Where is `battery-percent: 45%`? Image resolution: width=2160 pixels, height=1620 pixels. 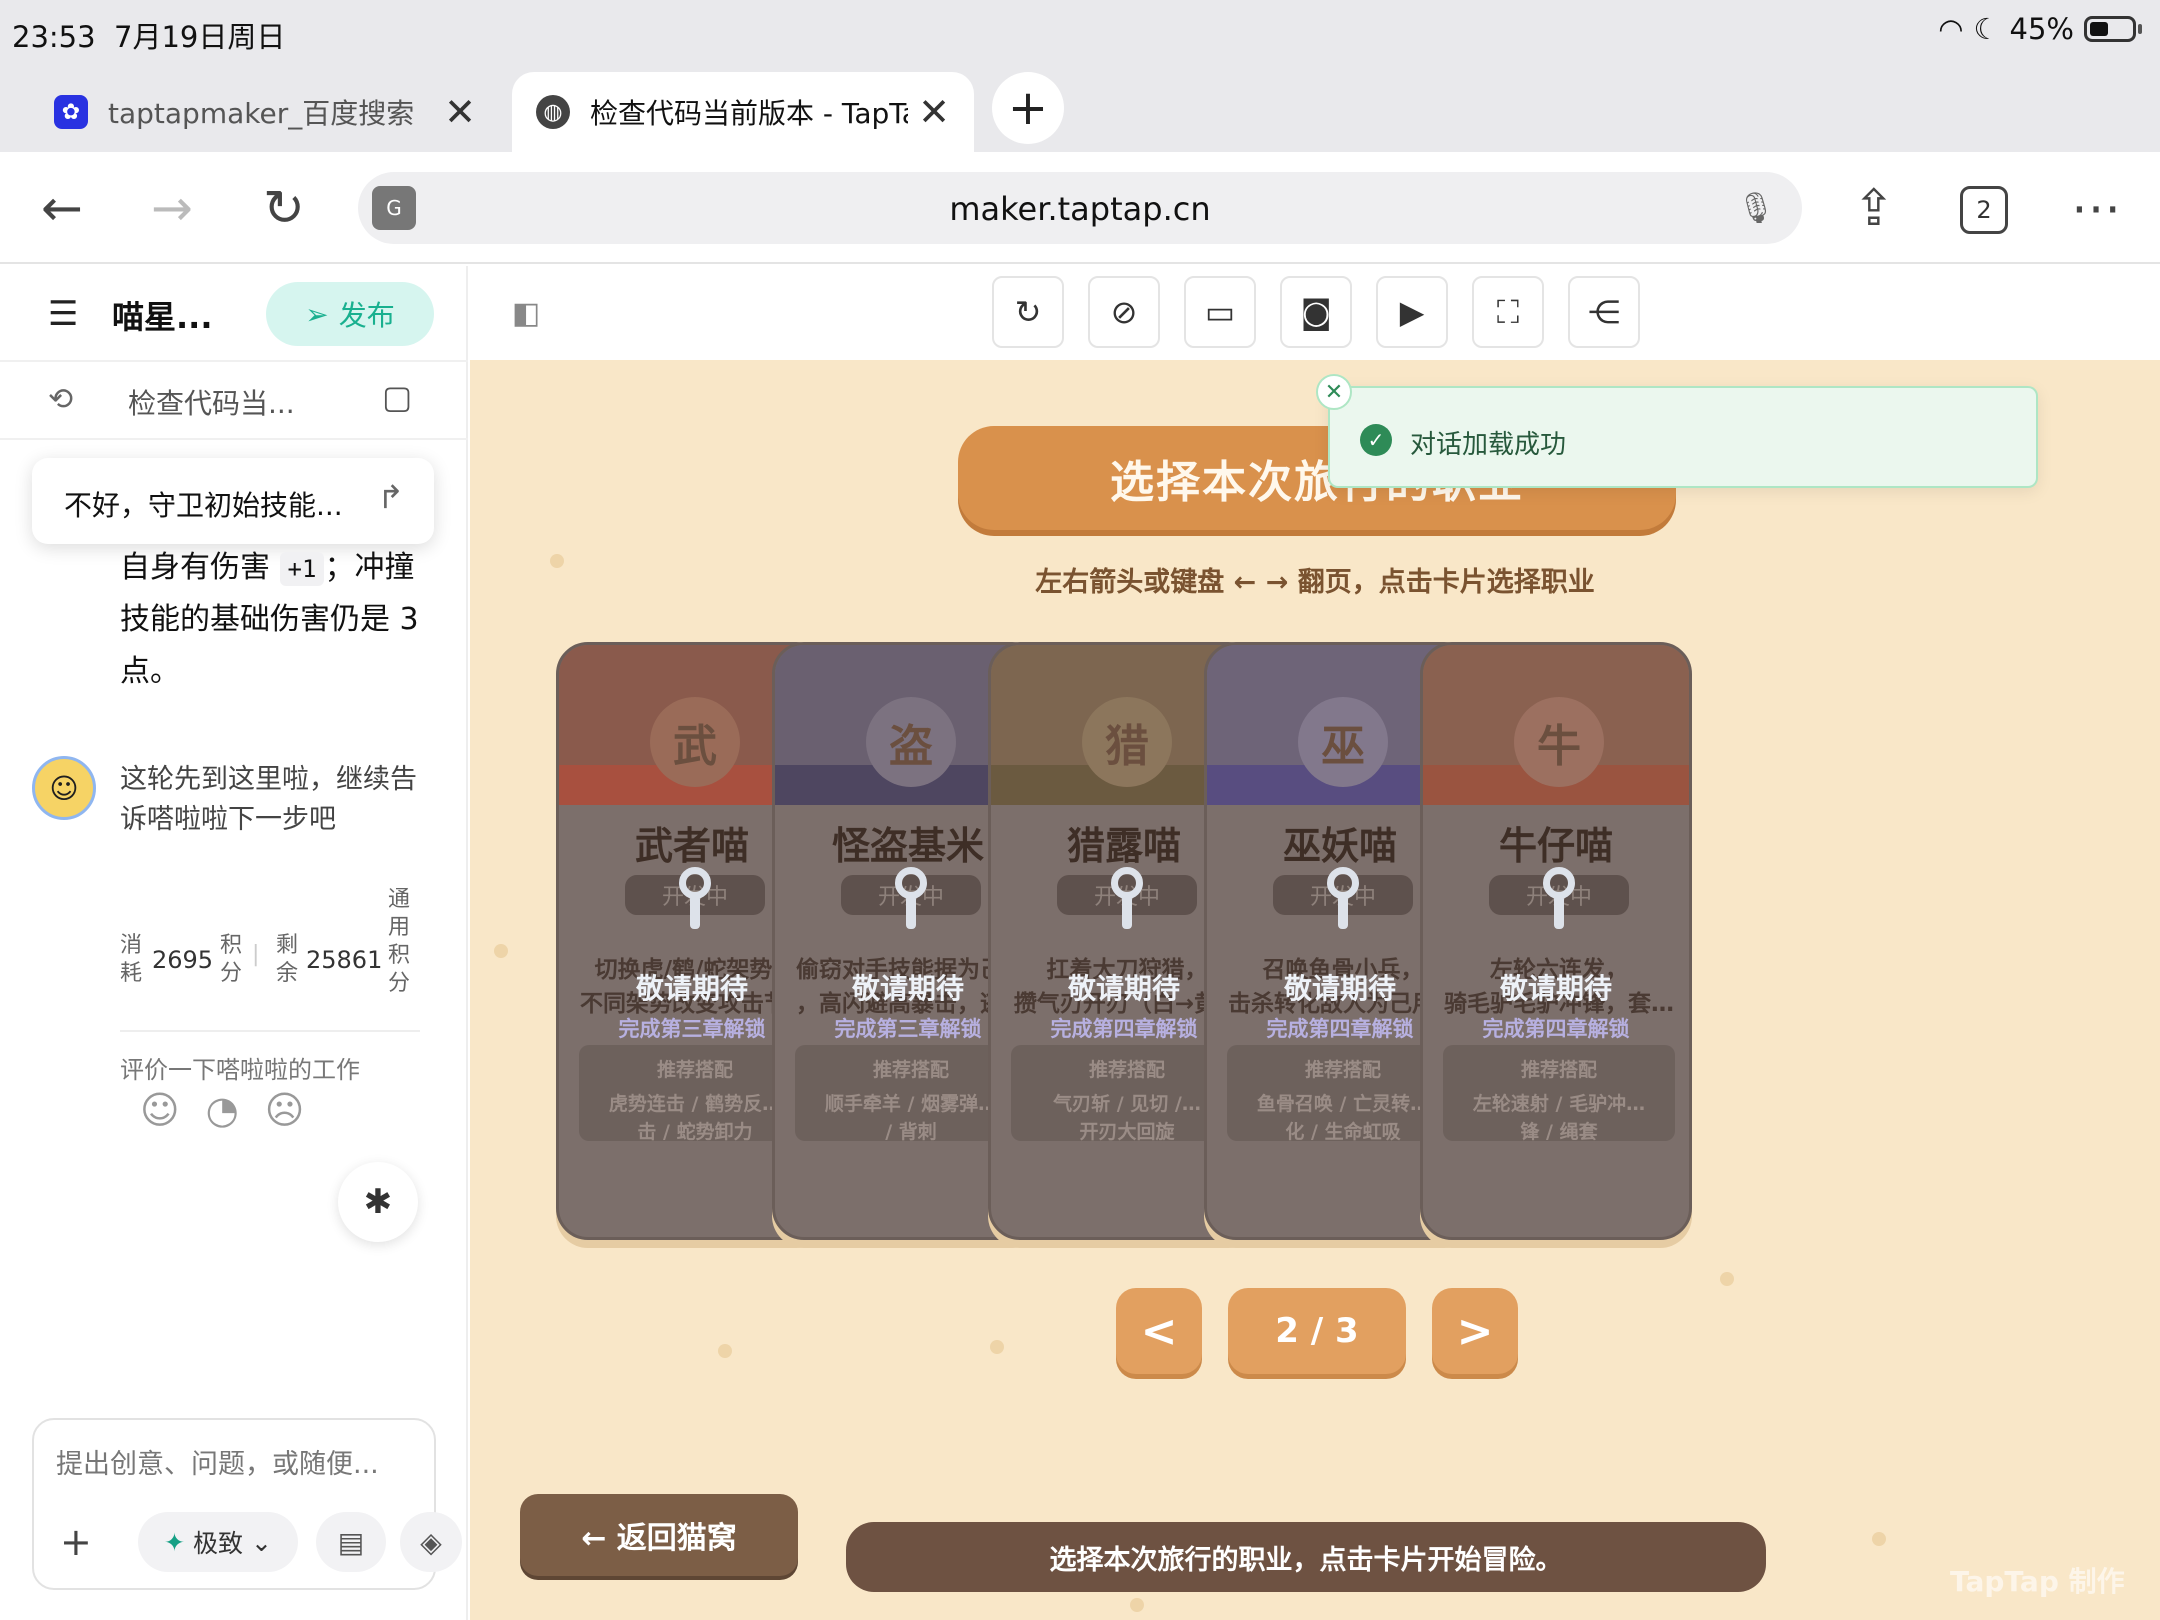
battery-percent: 45% is located at coordinates (2041, 29).